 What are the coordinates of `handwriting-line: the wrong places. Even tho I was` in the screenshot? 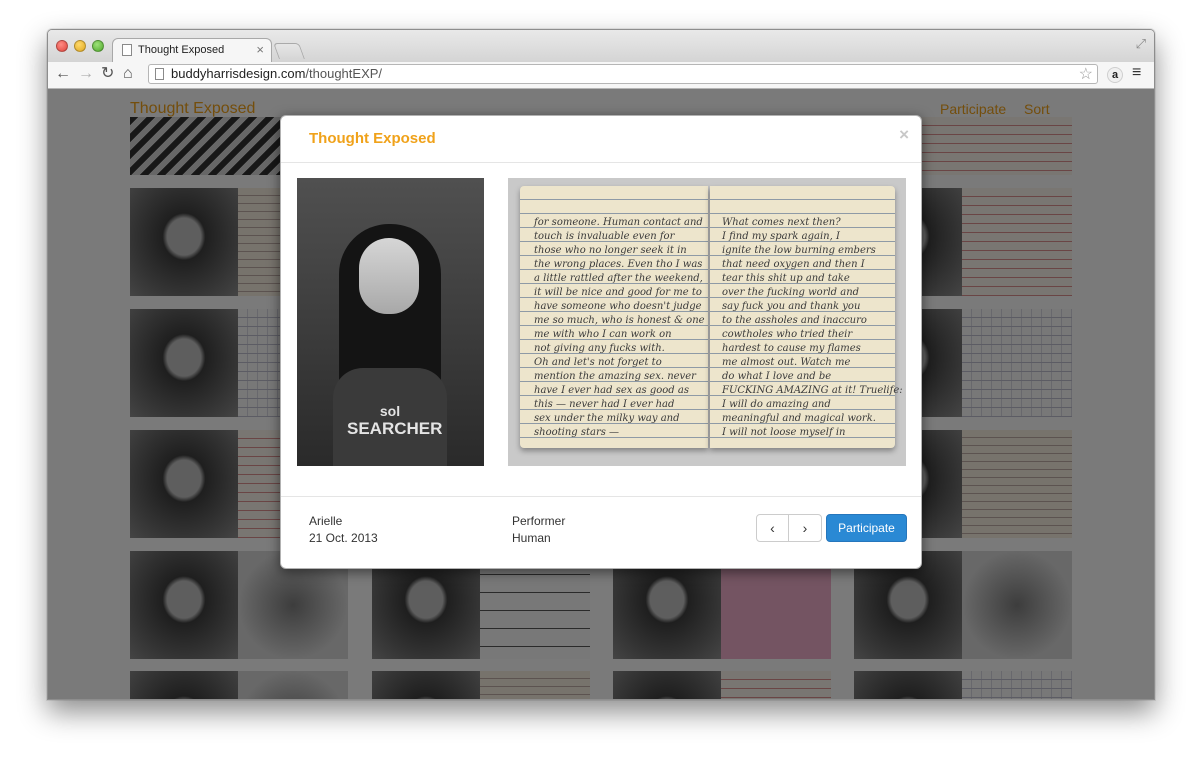 It's located at (618, 264).